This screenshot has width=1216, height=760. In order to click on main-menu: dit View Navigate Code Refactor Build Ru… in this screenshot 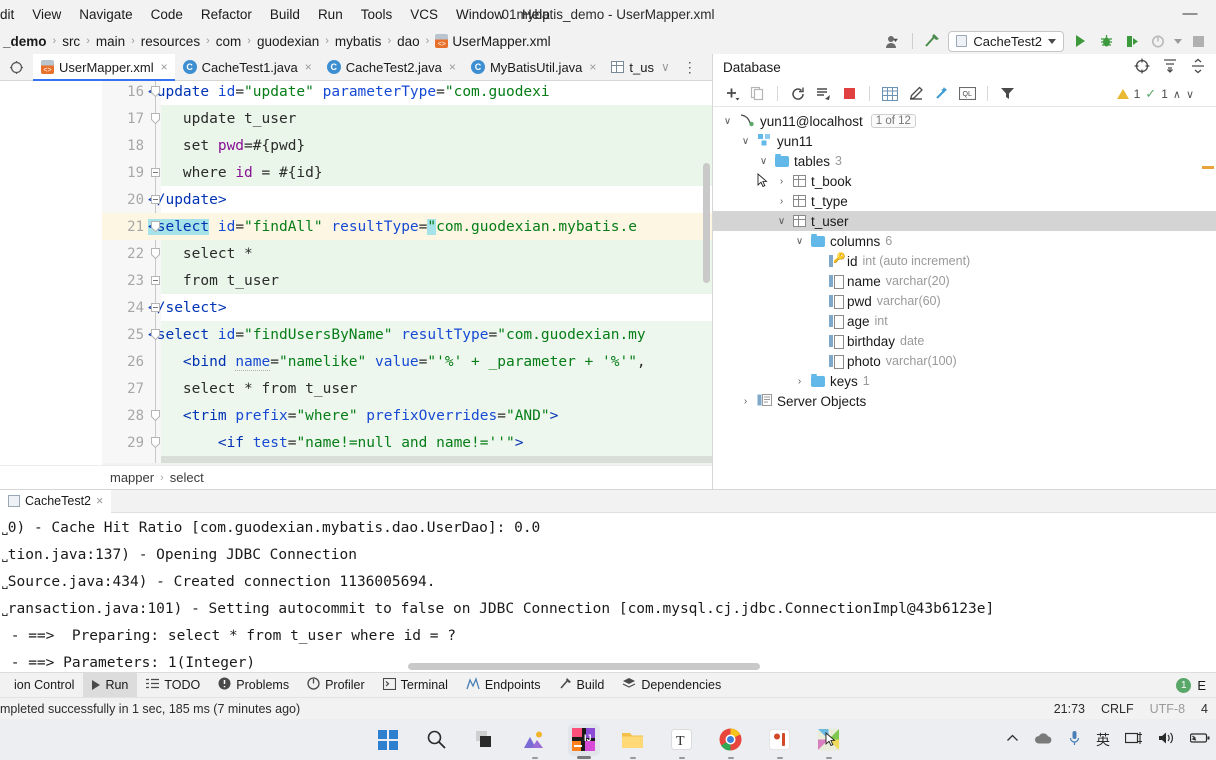, I will do `click(279, 14)`.